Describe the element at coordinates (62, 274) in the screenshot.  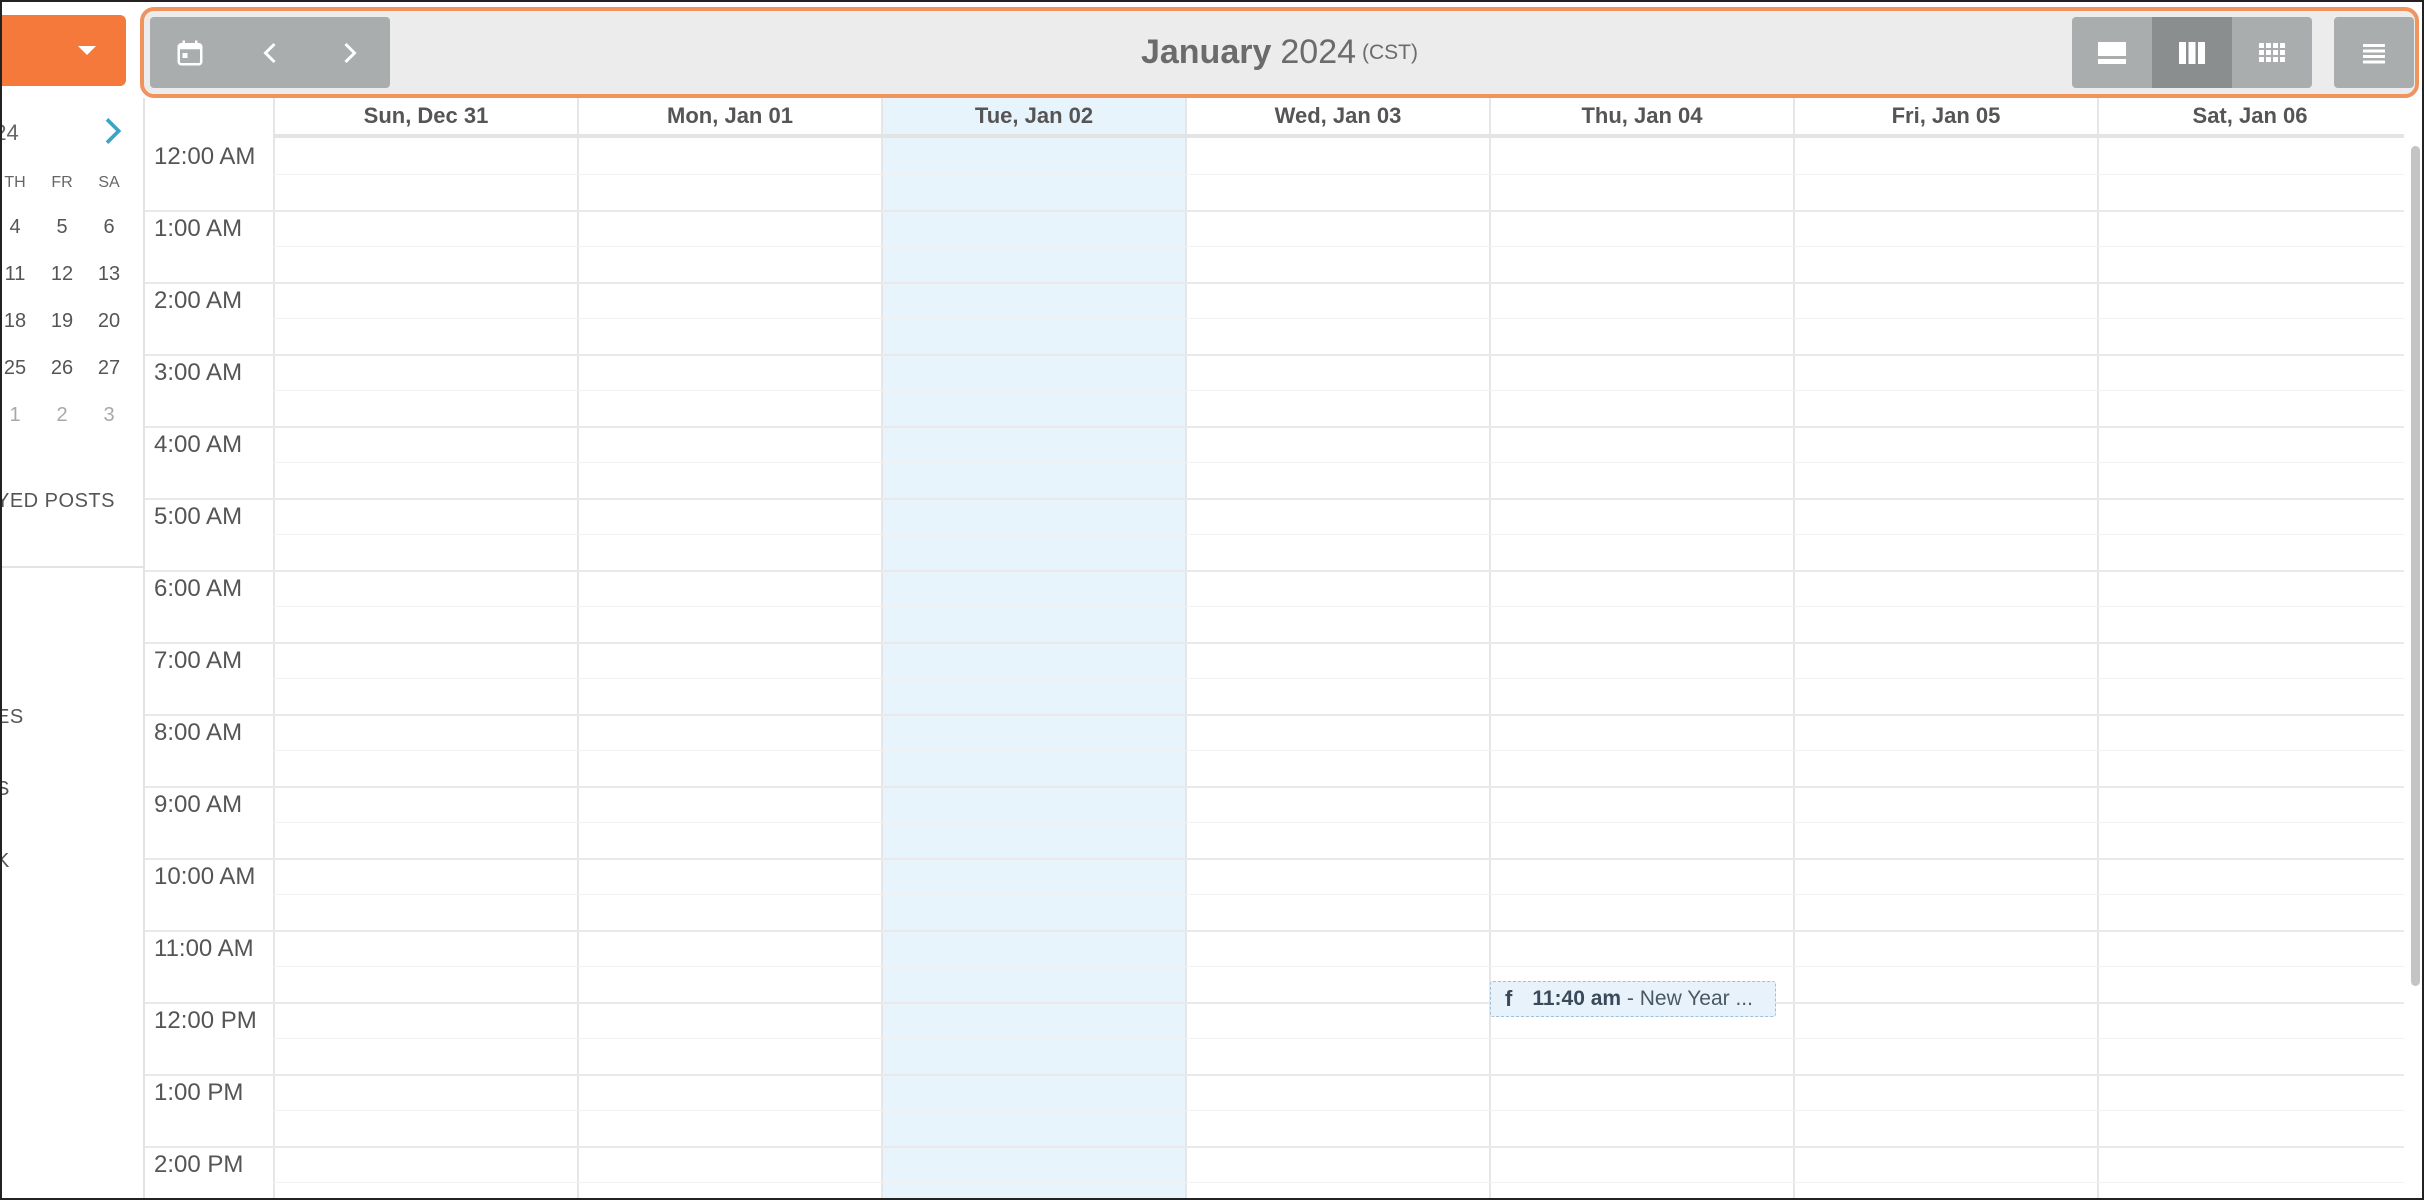
I see `mini-calendar-day: 12` at that location.